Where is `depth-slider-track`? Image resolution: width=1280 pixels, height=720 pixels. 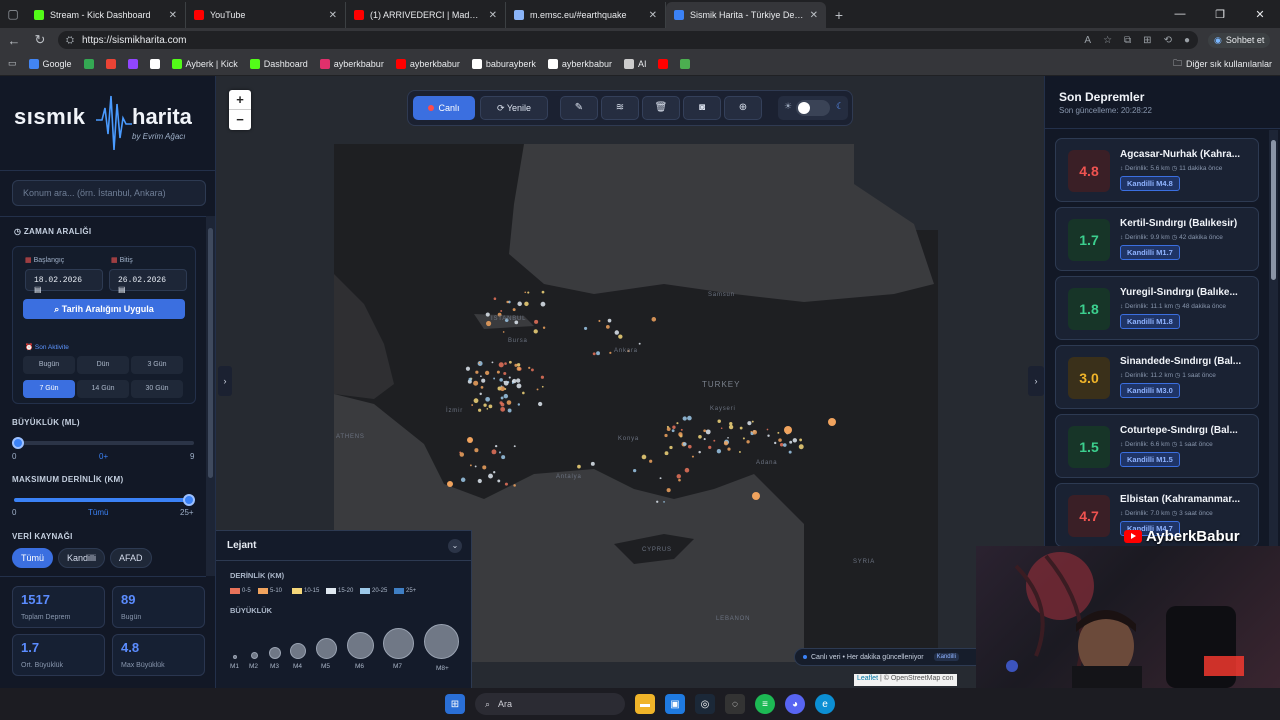 depth-slider-track is located at coordinates (102, 500).